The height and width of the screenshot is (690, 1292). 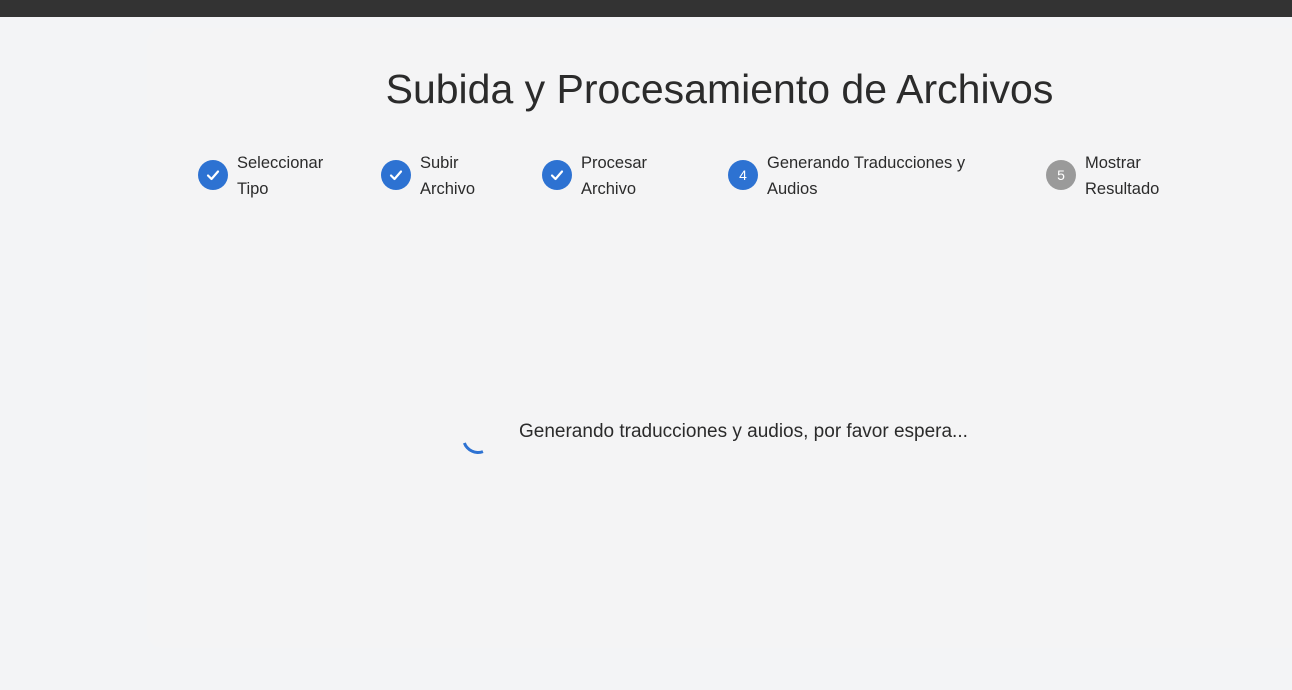 I want to click on browser-top-bar, so click(x=646, y=8).